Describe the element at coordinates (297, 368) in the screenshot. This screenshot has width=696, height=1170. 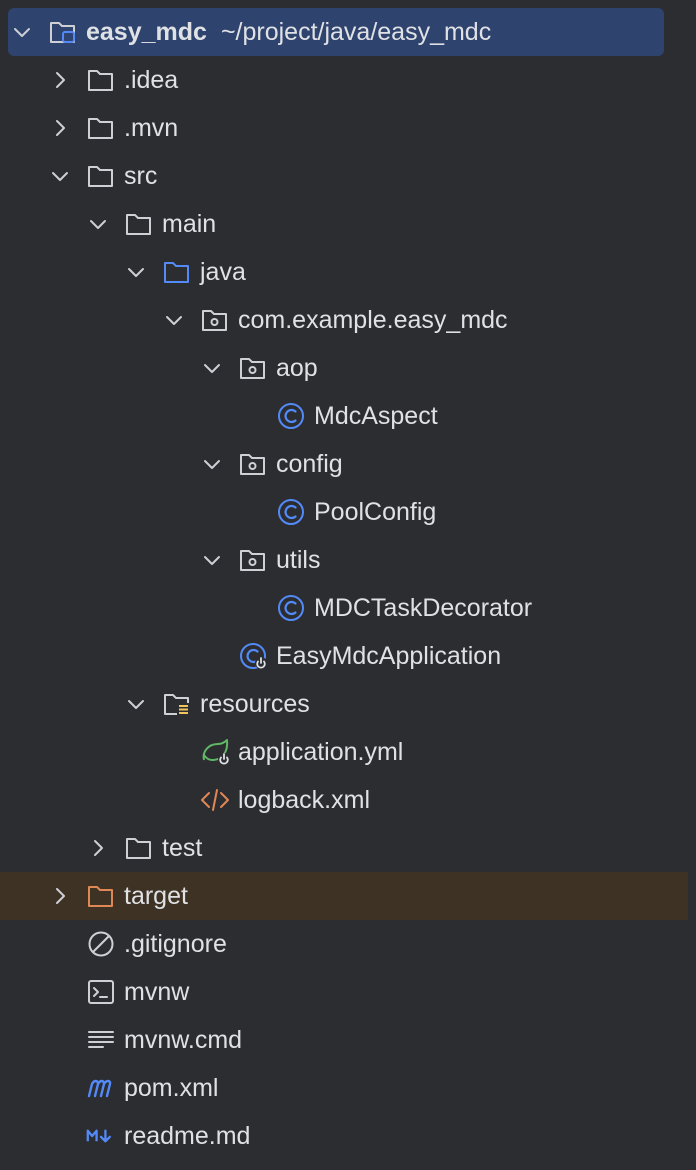
I see `tree-label: aop` at that location.